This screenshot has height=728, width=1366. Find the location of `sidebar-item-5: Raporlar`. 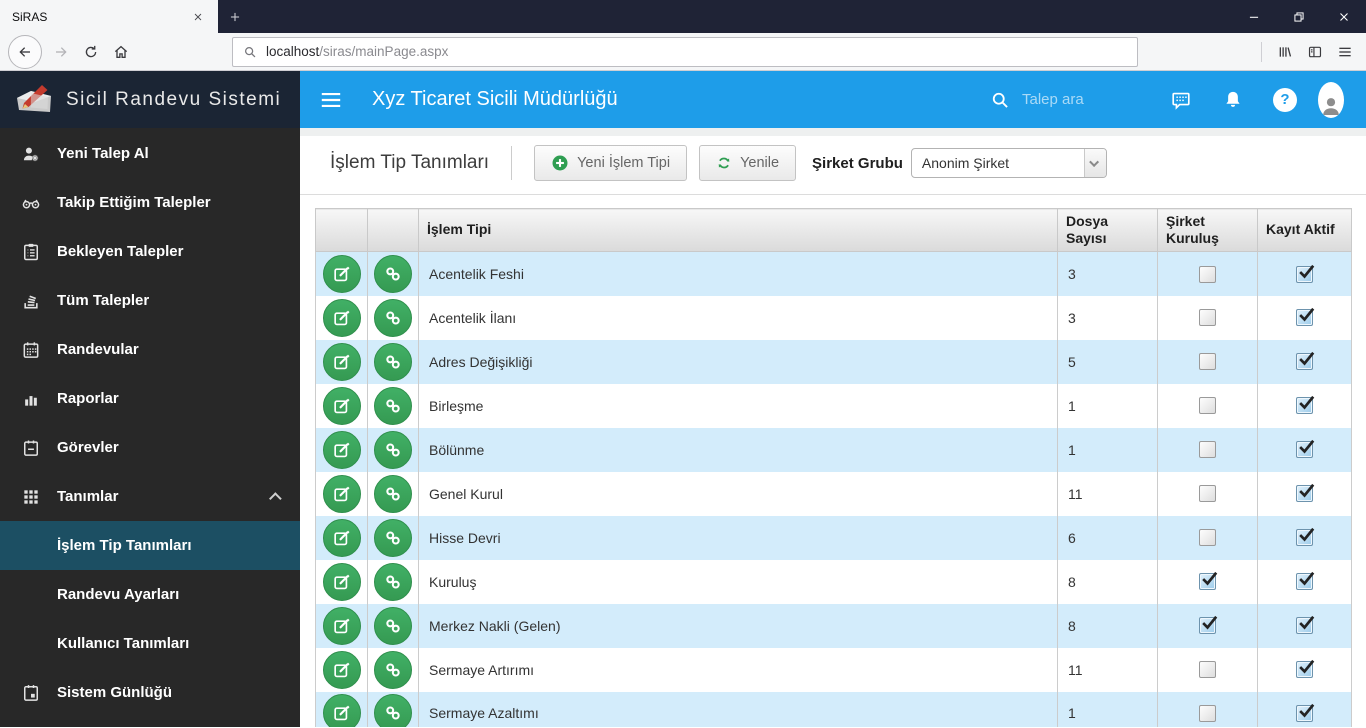

sidebar-item-5: Raporlar is located at coordinates (150, 398).